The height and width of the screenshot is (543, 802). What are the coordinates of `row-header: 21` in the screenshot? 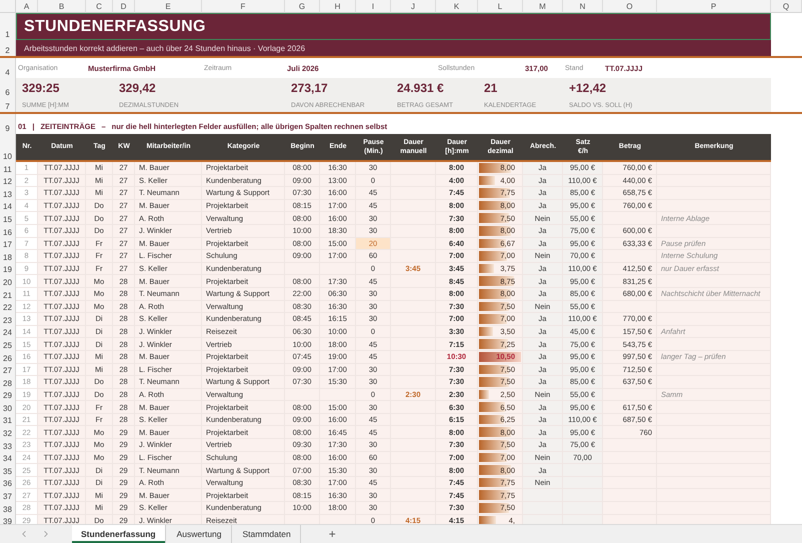 It's located at (8, 294).